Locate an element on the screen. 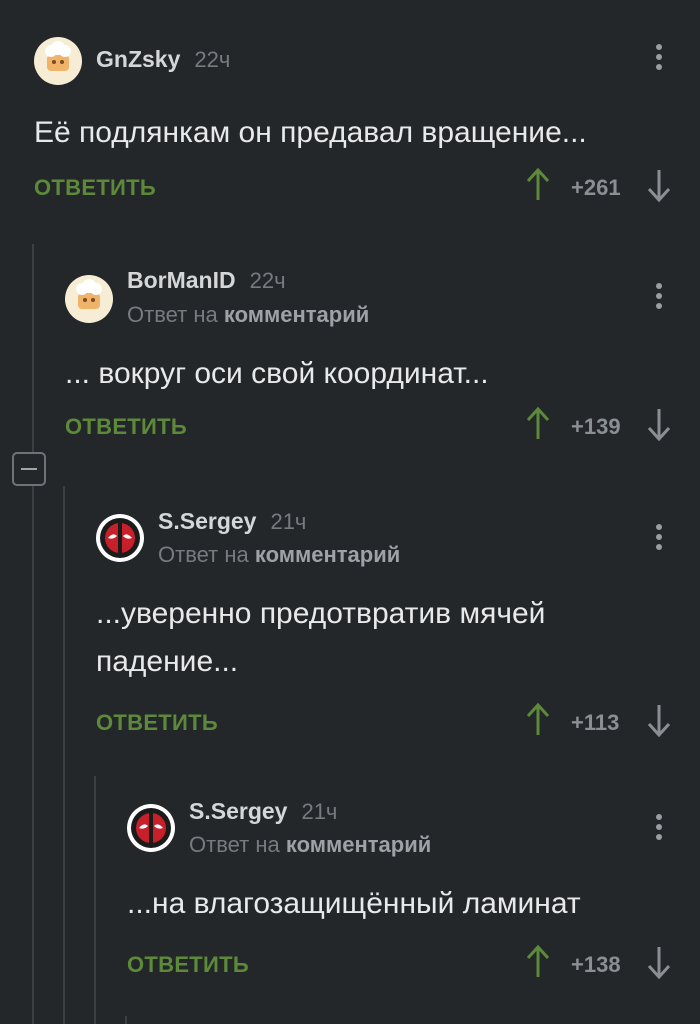 This screenshot has height=1024, width=700. comment-actions: ОТВЕТИТЬ +113 is located at coordinates (398, 722).